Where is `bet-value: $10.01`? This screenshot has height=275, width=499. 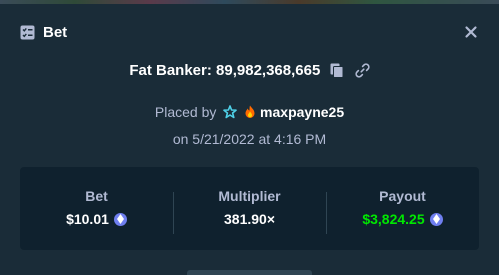 bet-value: $10.01 is located at coordinates (87, 219).